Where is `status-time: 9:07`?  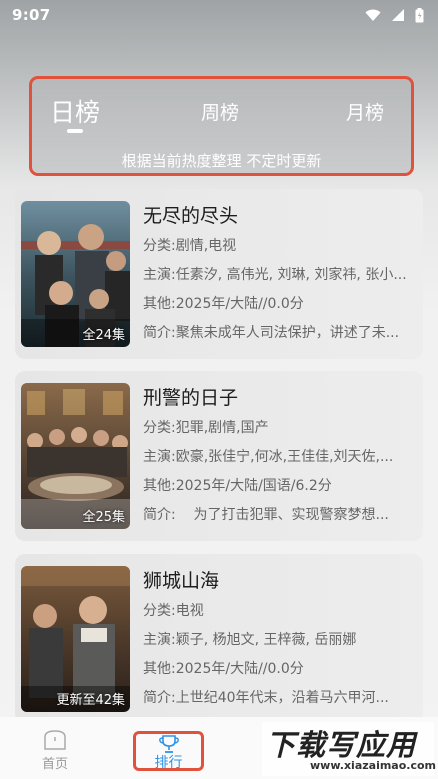 status-time: 9:07 is located at coordinates (31, 15).